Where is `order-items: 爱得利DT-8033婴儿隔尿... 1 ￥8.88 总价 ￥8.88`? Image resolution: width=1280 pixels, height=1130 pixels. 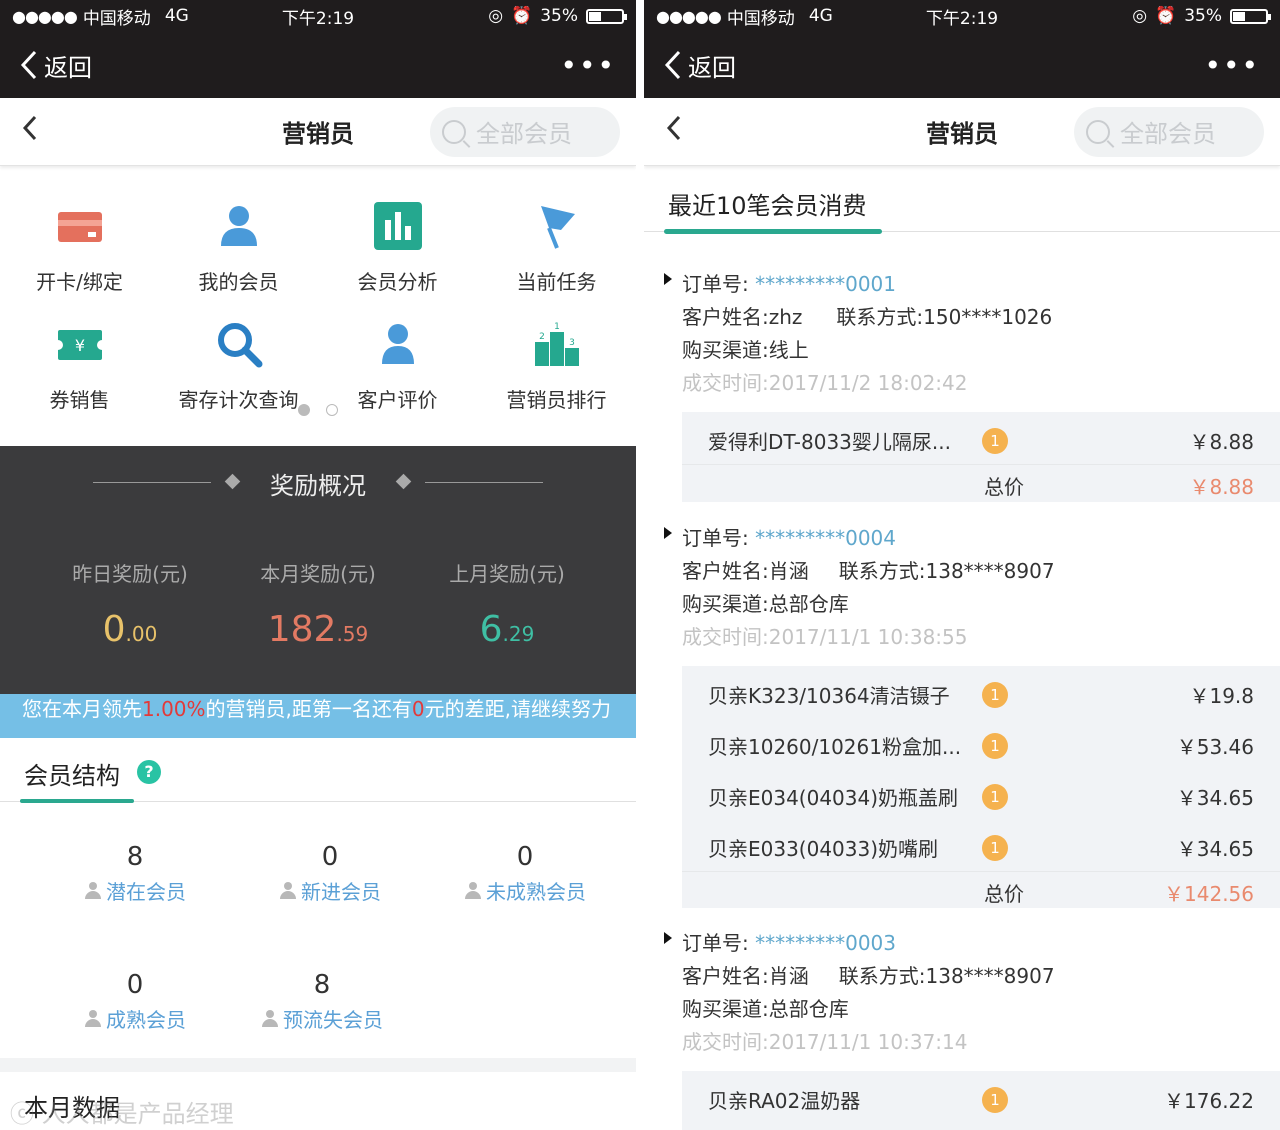
order-items: 爱得利DT-8033婴儿隔尿... 1 ￥8.88 总价 ￥8.88 is located at coordinates (981, 457).